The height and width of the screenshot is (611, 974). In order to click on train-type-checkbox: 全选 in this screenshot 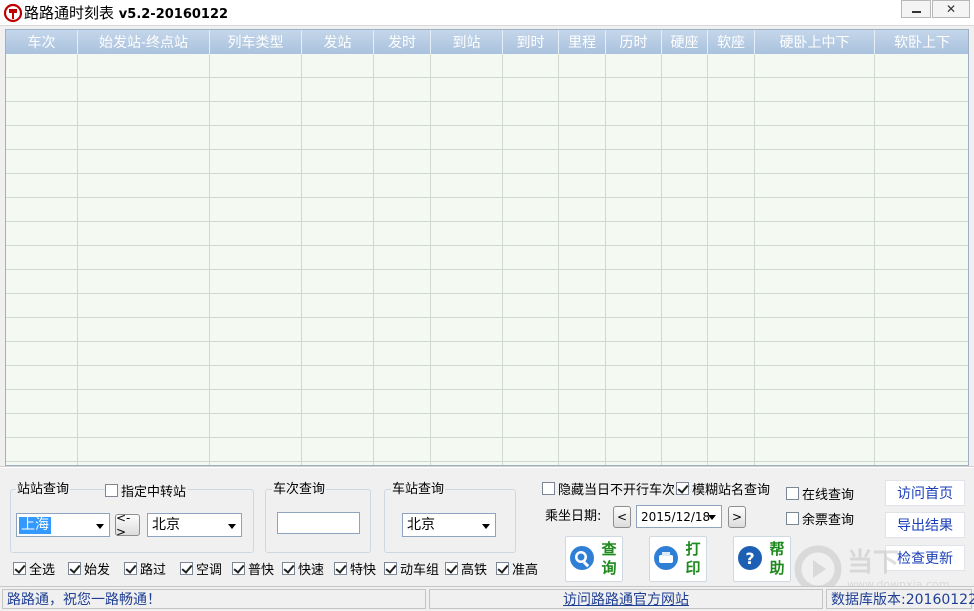, I will do `click(34, 569)`.